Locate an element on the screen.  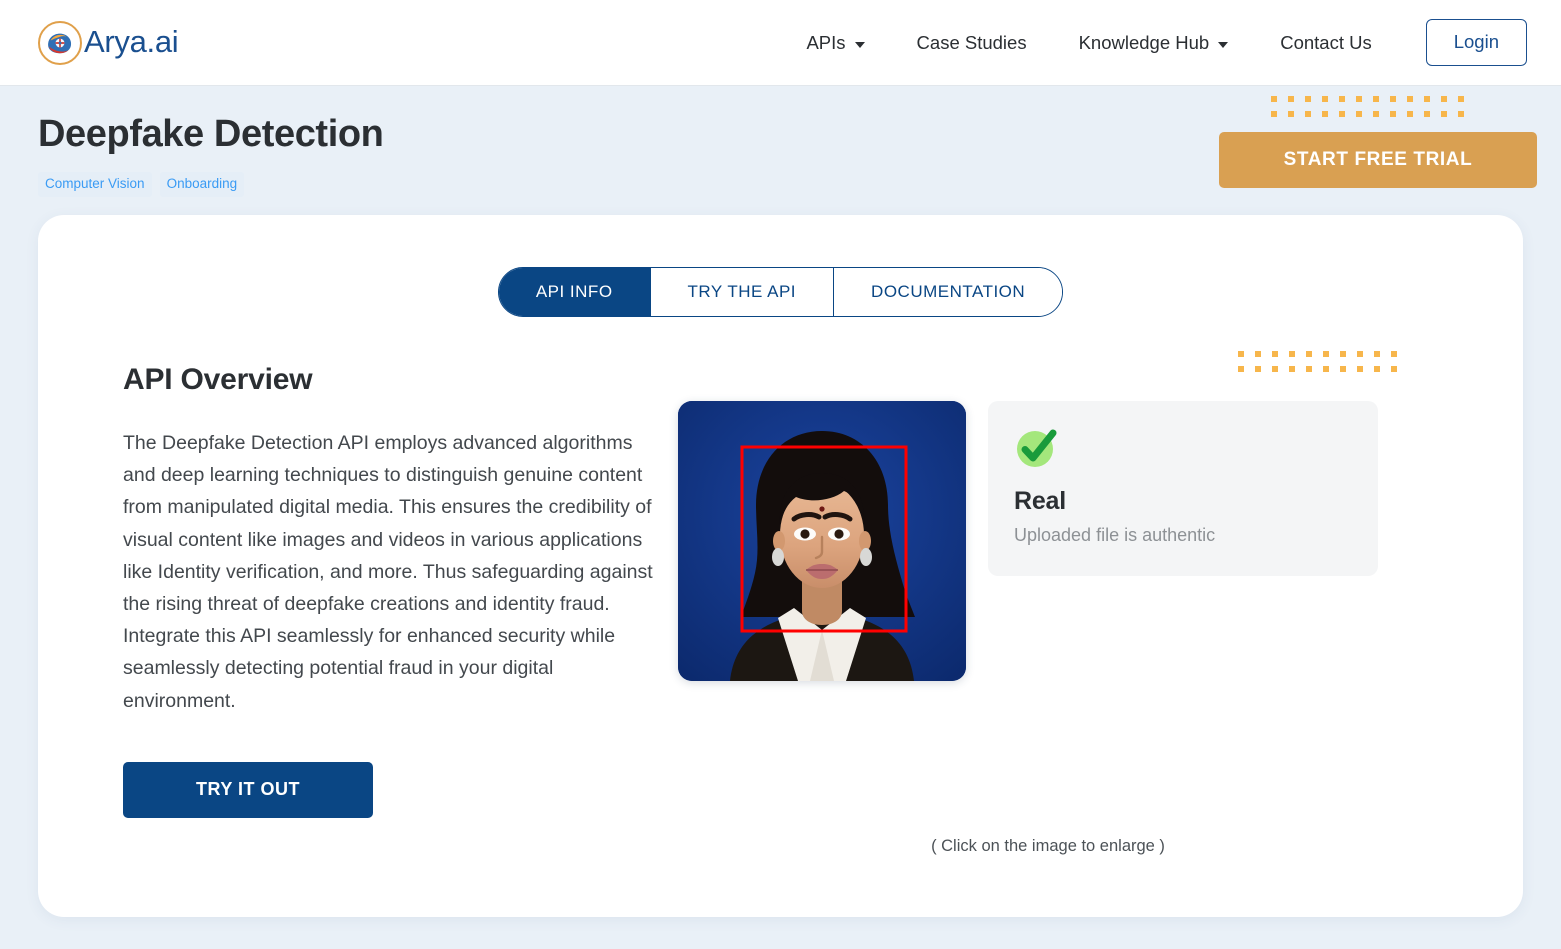
tab-api-info: API INFO is located at coordinates (574, 292).